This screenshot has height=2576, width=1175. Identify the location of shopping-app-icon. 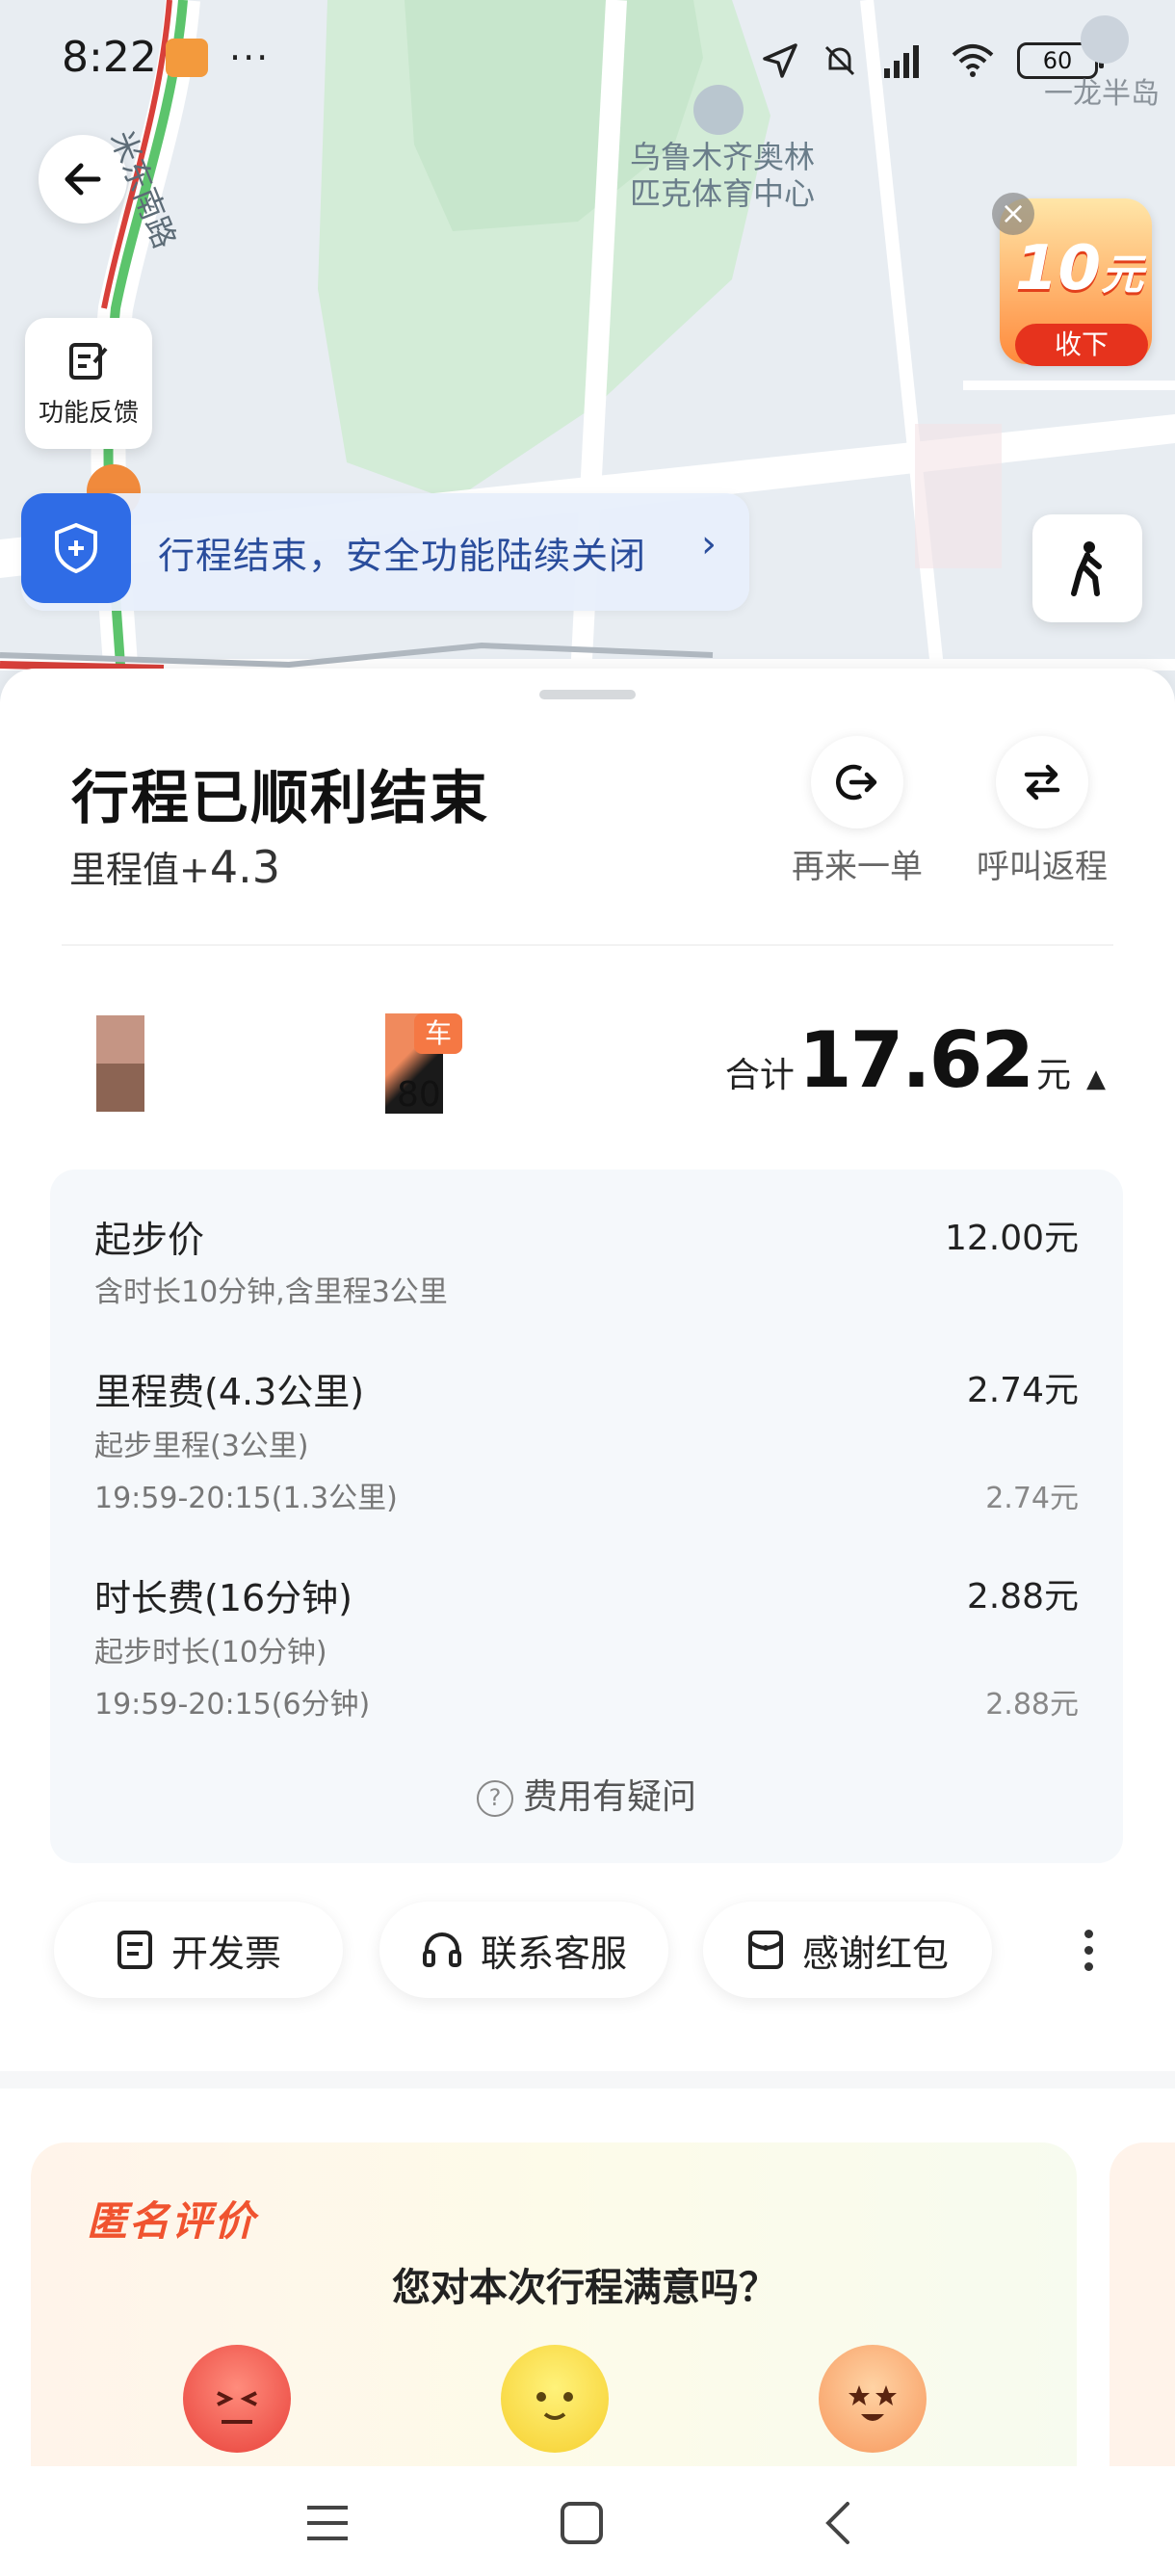
(187, 58).